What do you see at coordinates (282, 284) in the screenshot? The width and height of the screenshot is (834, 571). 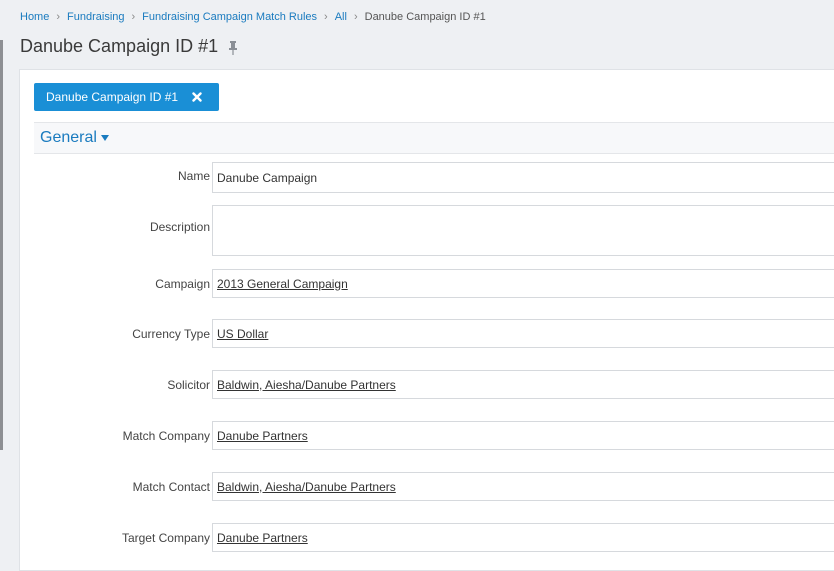 I see `campaign-link: 2013 General Campaign` at bounding box center [282, 284].